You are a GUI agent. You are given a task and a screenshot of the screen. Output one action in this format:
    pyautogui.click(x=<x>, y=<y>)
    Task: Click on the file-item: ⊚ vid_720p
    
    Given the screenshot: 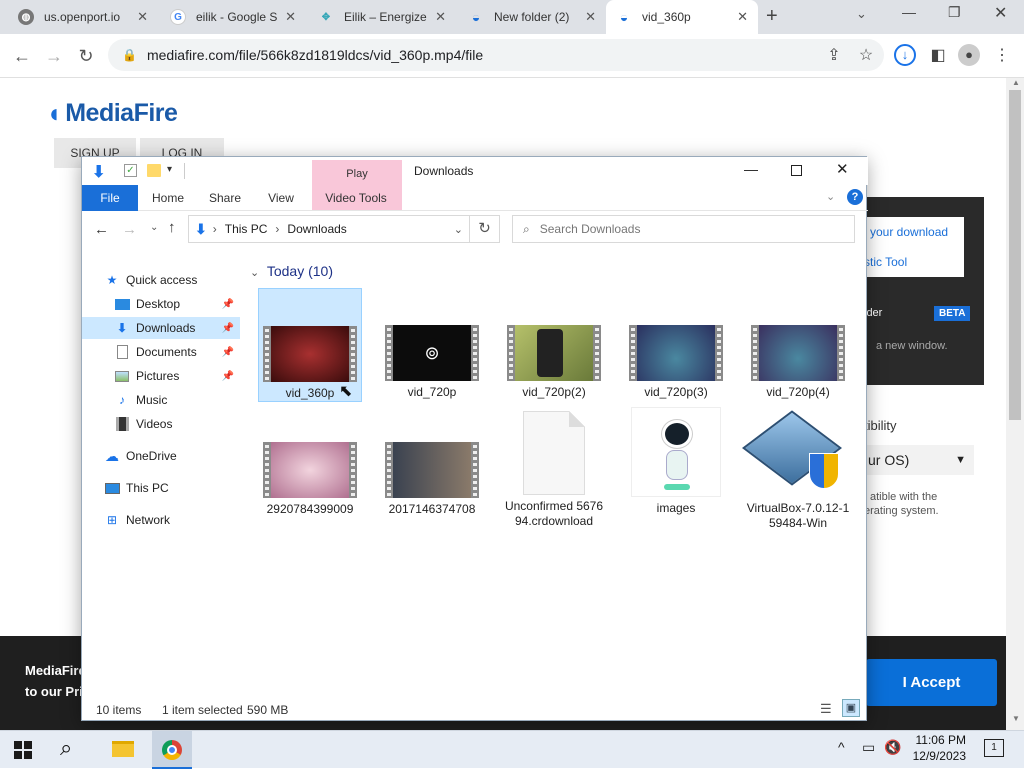 What is the action you would take?
    pyautogui.click(x=432, y=362)
    